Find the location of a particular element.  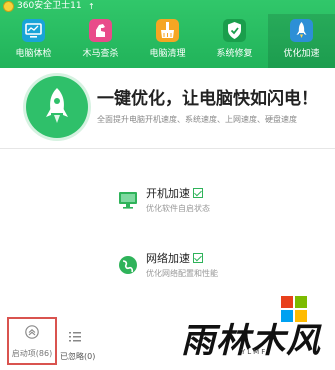

tab-trojan-scan: 木马查杀 is located at coordinates (100, 41).